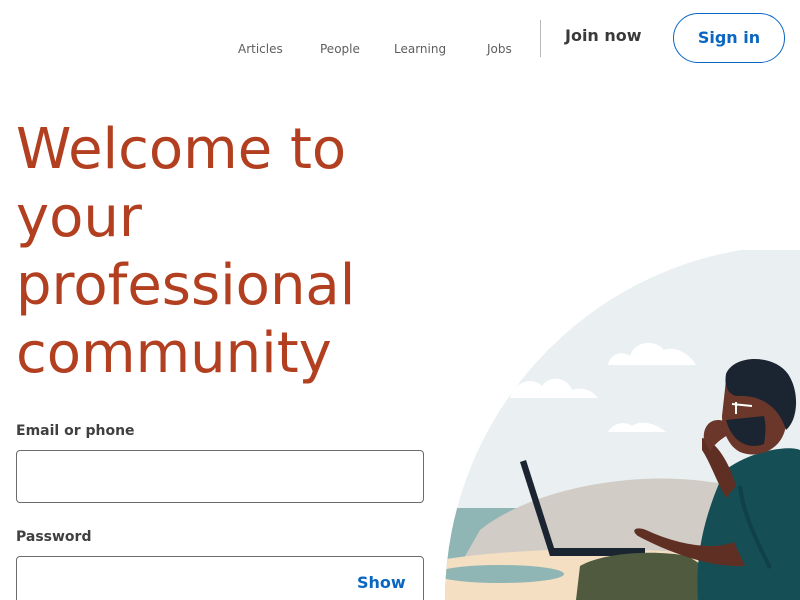  I want to click on nav-divider, so click(540, 38).